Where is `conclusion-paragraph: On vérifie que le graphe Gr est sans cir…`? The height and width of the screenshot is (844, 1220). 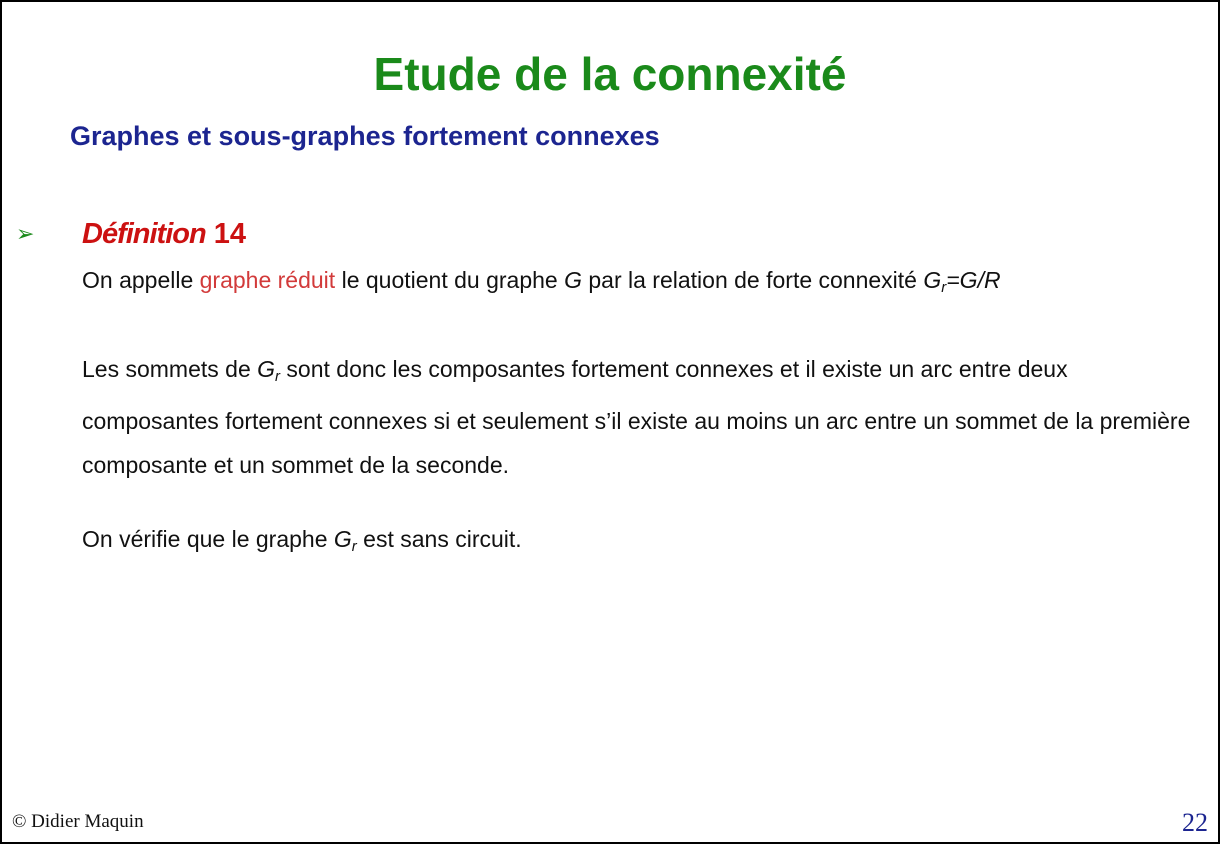
conclusion-paragraph: On vérifie que le graphe Gr est sans cir… is located at coordinates (637, 543).